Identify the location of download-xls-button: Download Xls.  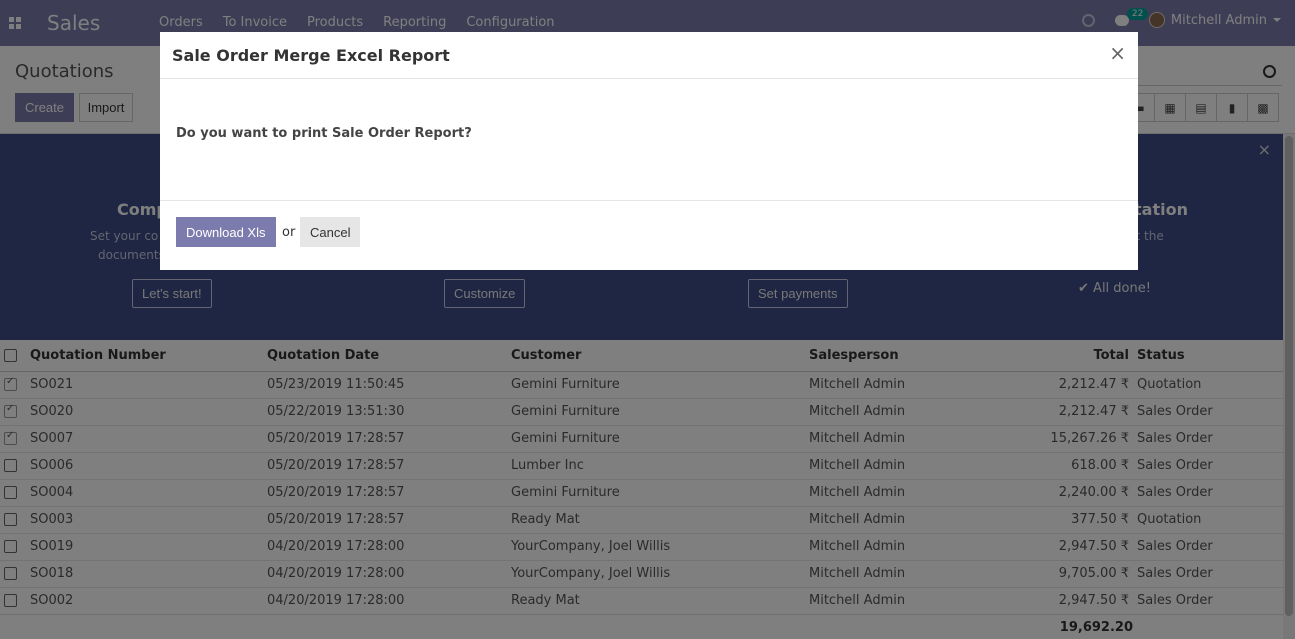
(226, 232).